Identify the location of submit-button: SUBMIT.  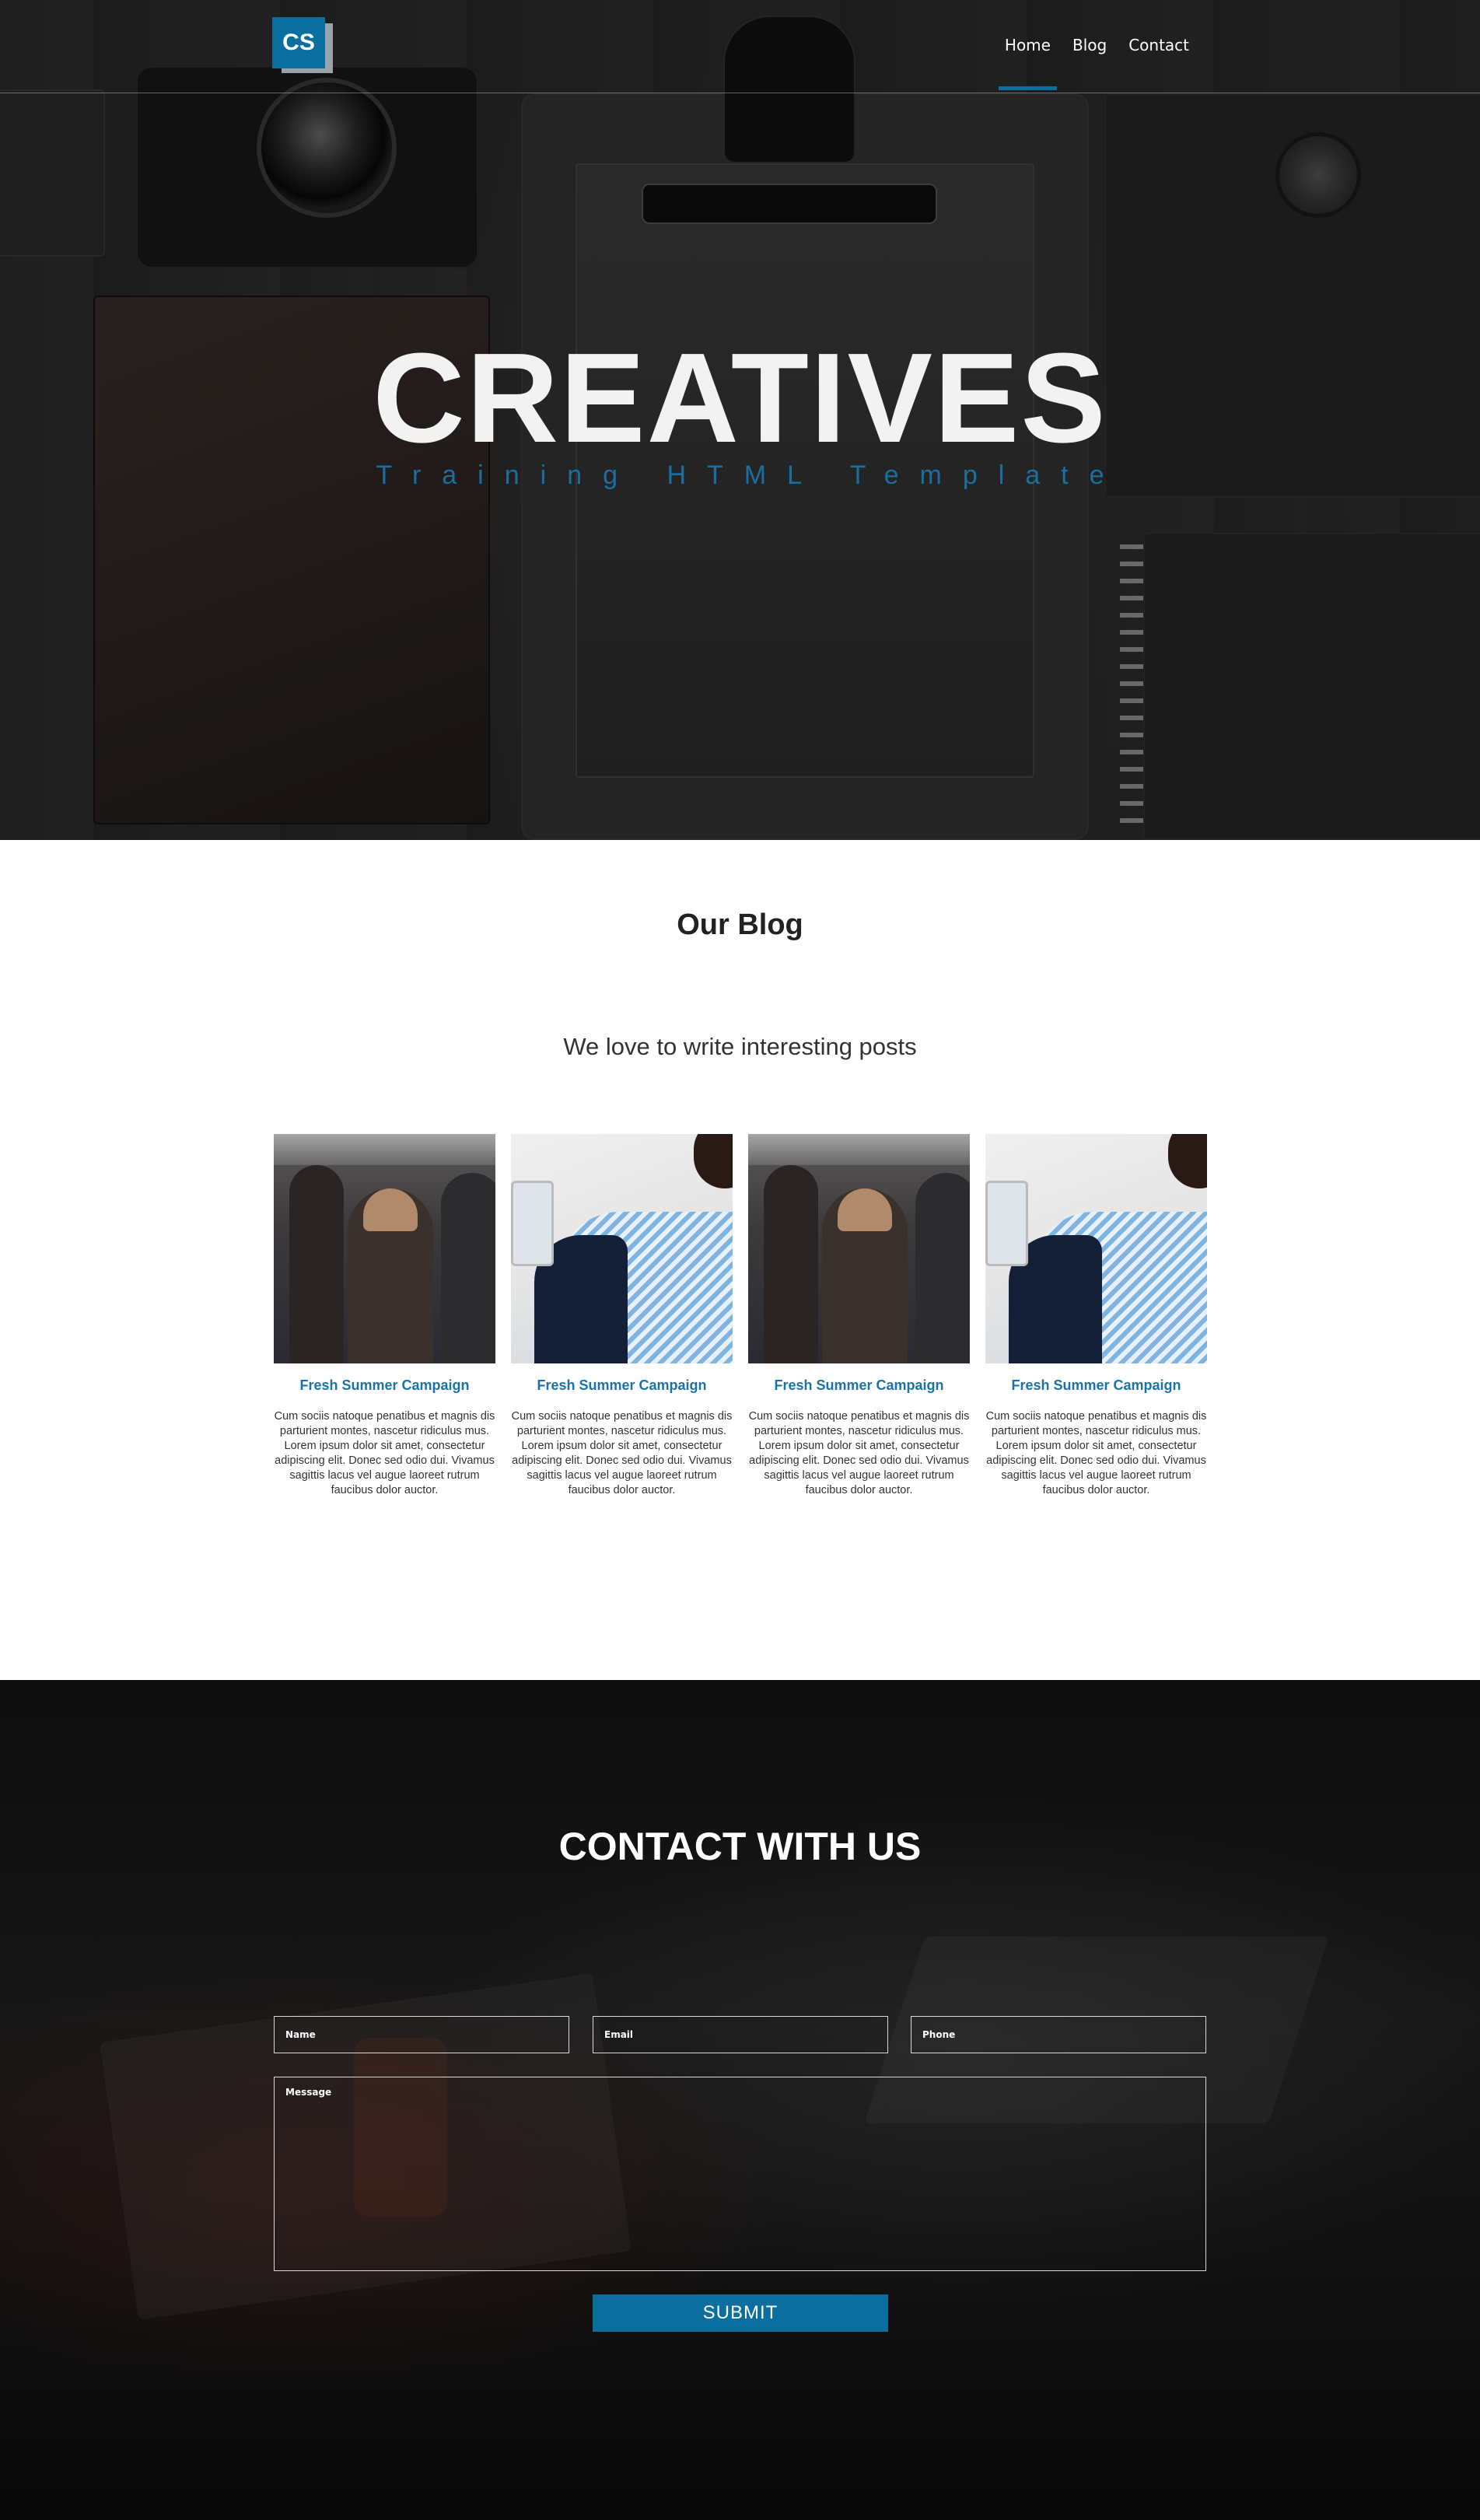
(740, 2313).